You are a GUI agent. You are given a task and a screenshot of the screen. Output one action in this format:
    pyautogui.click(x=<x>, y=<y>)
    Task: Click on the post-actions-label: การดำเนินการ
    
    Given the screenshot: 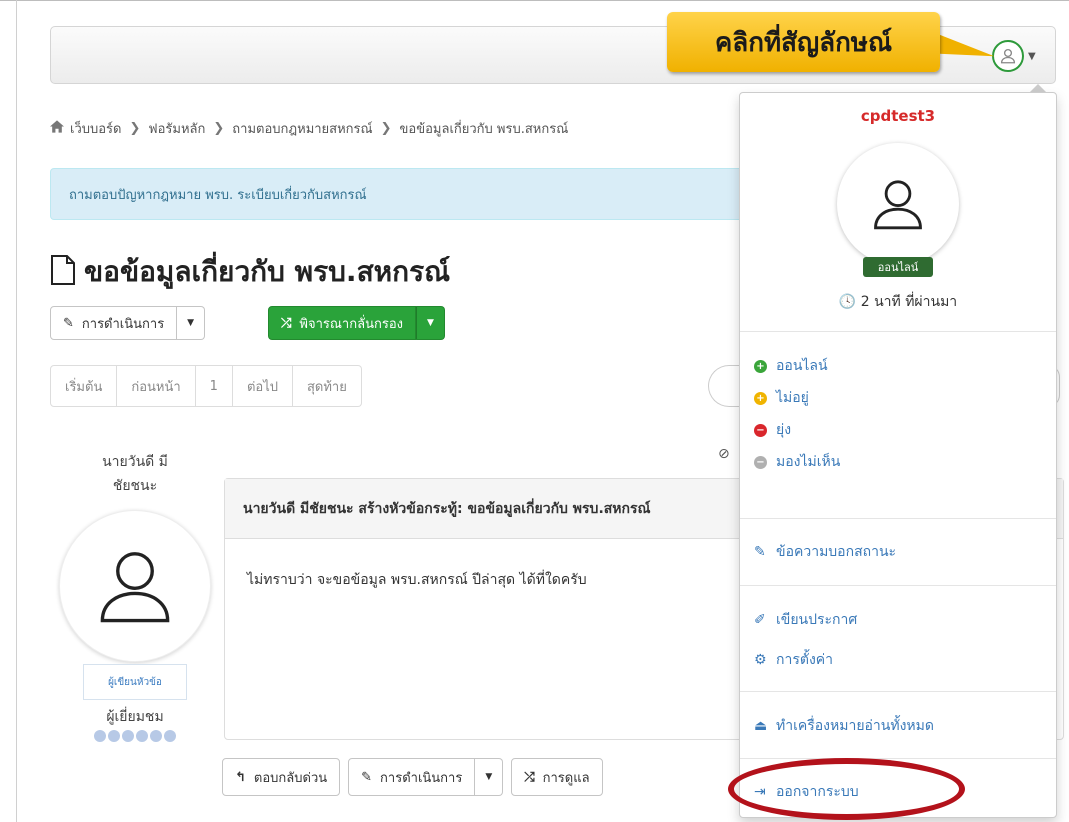 What is the action you would take?
    pyautogui.click(x=421, y=778)
    